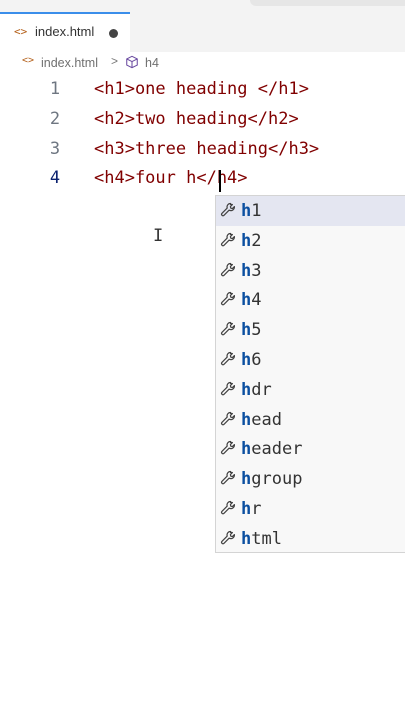 Image resolution: width=405 pixels, height=720 pixels. What do you see at coordinates (256, 300) in the screenshot?
I see `suggestion-rest: 4` at bounding box center [256, 300].